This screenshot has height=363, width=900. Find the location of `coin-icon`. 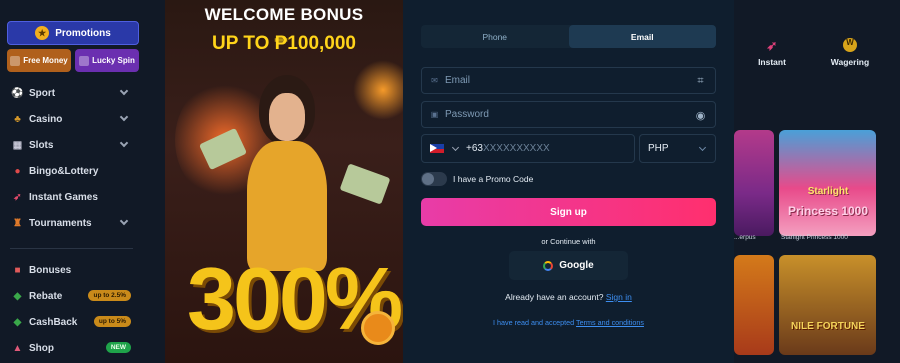

coin-icon is located at coordinates (378, 328).